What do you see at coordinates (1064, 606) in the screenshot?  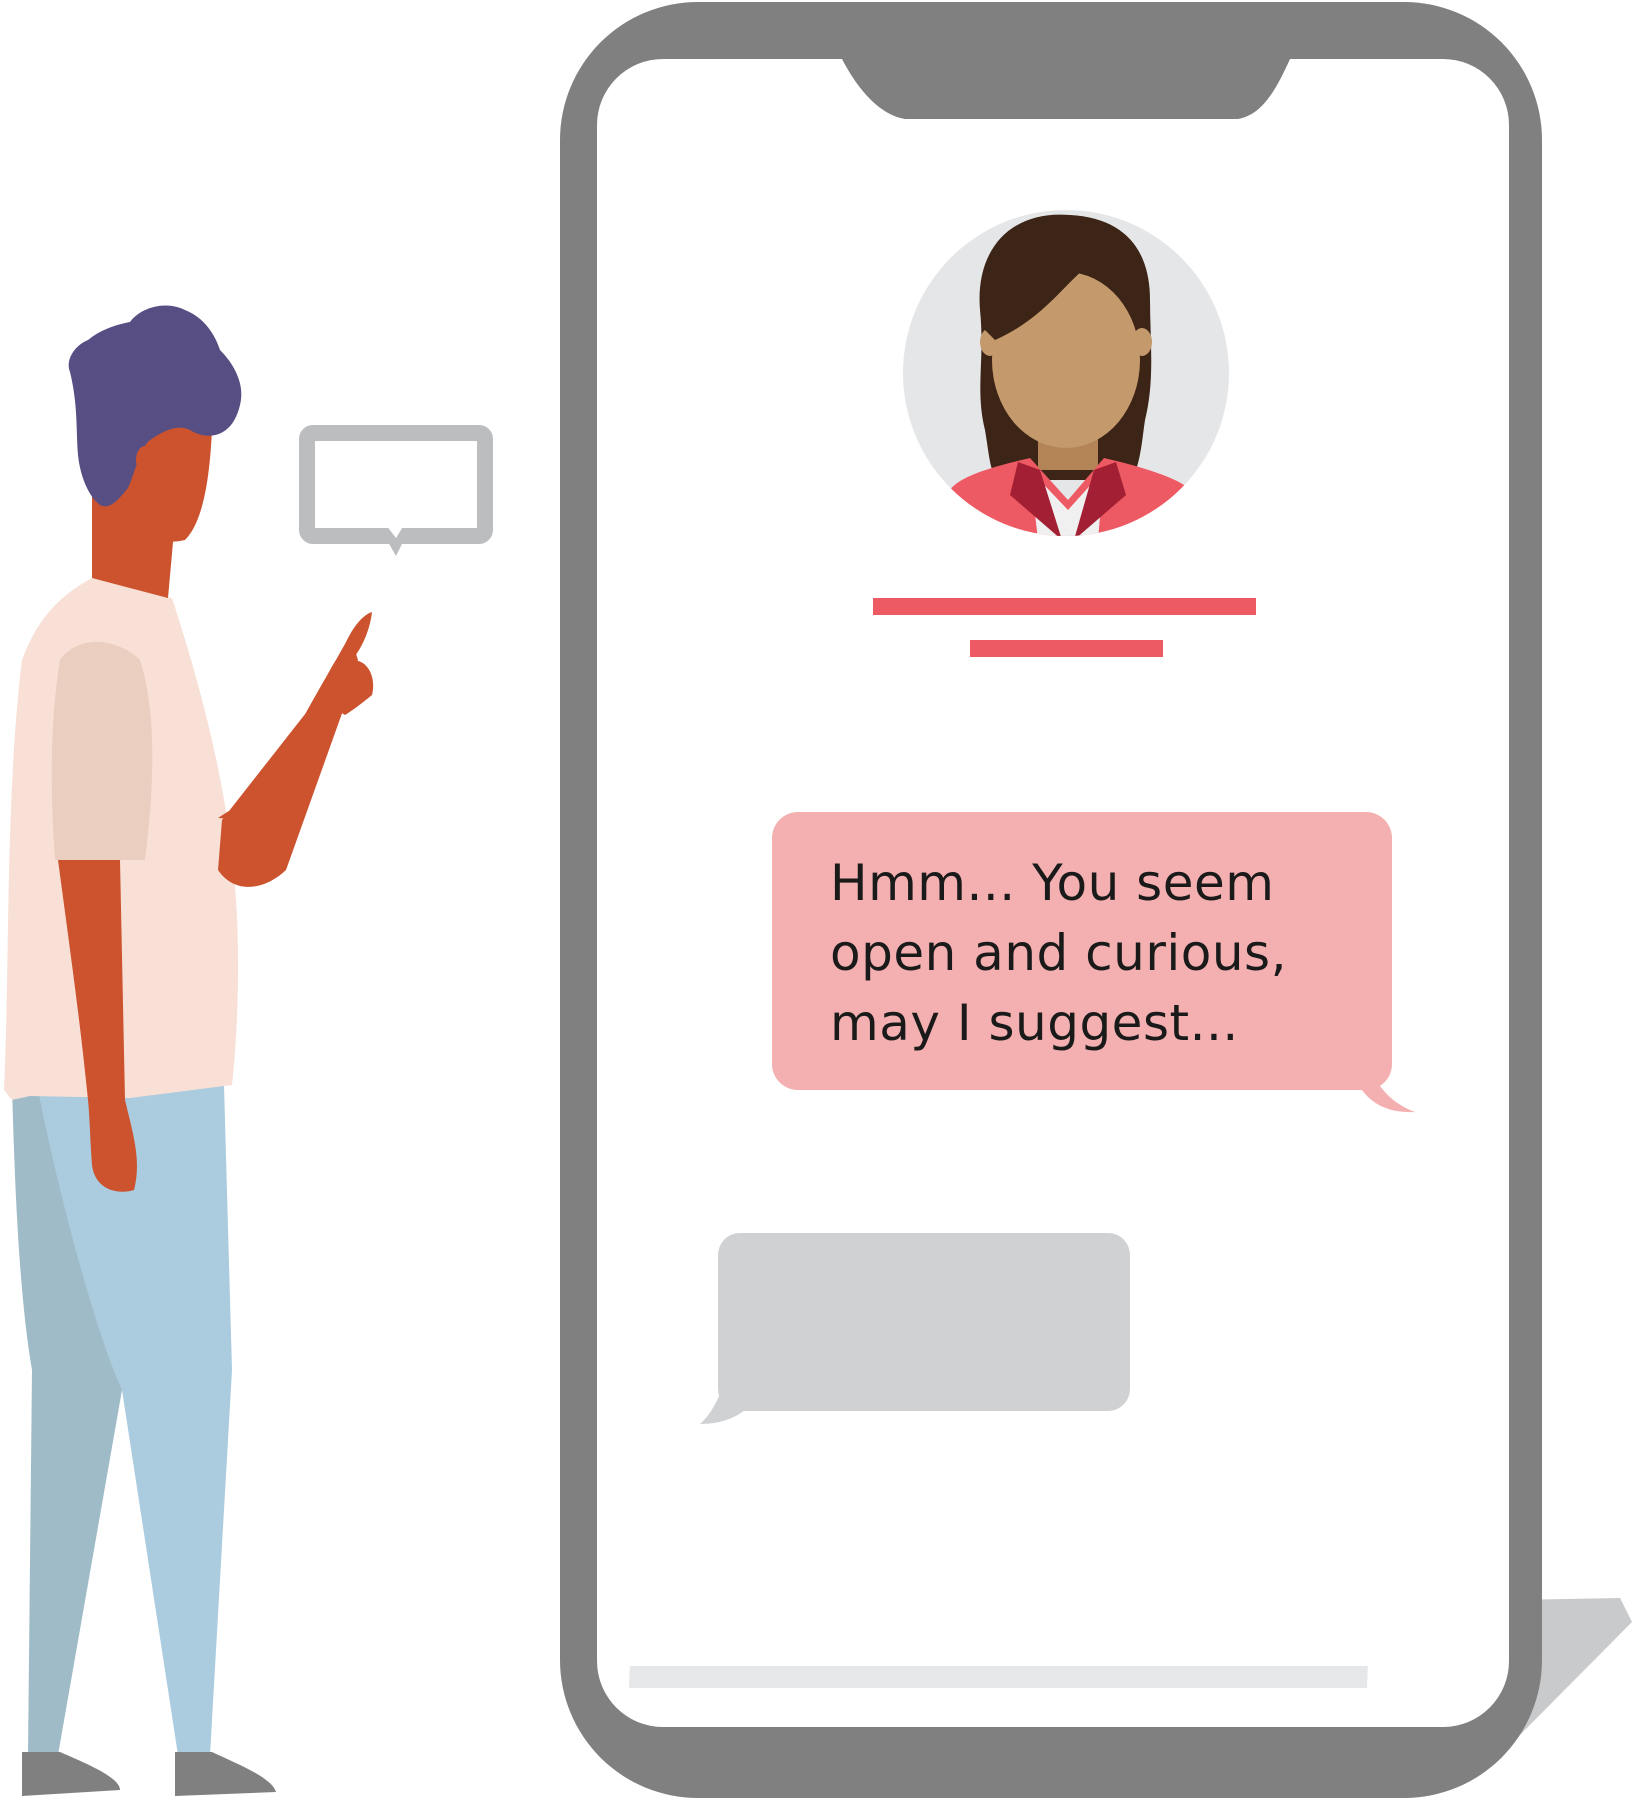 I see `contact-name-line` at bounding box center [1064, 606].